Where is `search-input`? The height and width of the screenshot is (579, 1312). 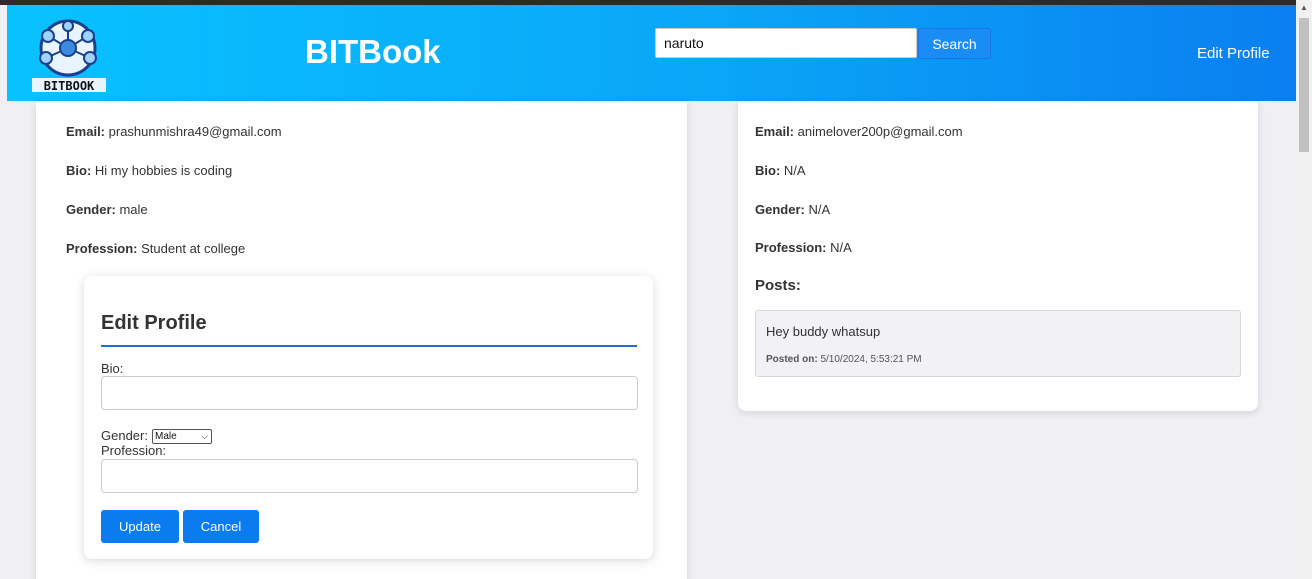
search-input is located at coordinates (786, 43).